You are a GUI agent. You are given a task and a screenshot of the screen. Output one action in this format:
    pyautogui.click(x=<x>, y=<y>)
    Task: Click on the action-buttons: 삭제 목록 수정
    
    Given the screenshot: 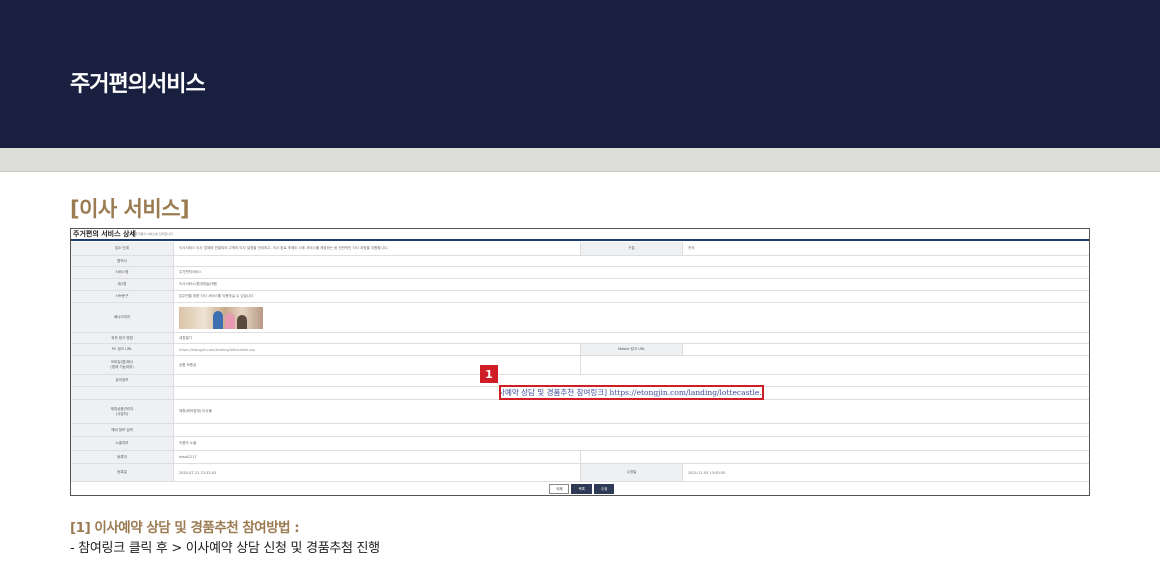 What is the action you would take?
    pyautogui.click(x=582, y=489)
    